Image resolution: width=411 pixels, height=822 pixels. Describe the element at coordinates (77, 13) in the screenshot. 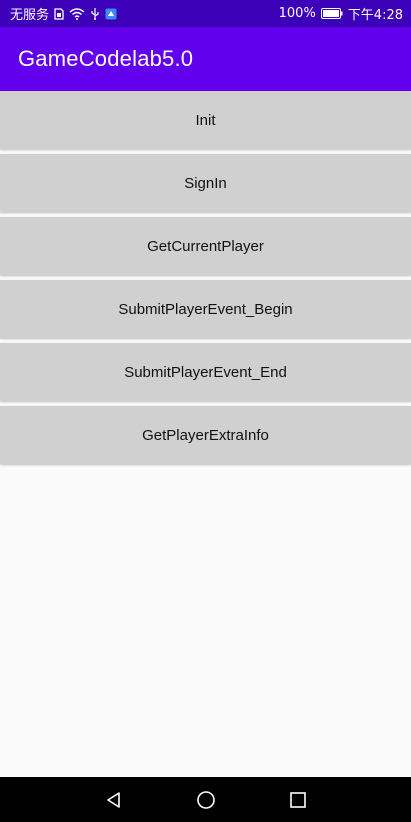

I see `wifi-icon` at that location.